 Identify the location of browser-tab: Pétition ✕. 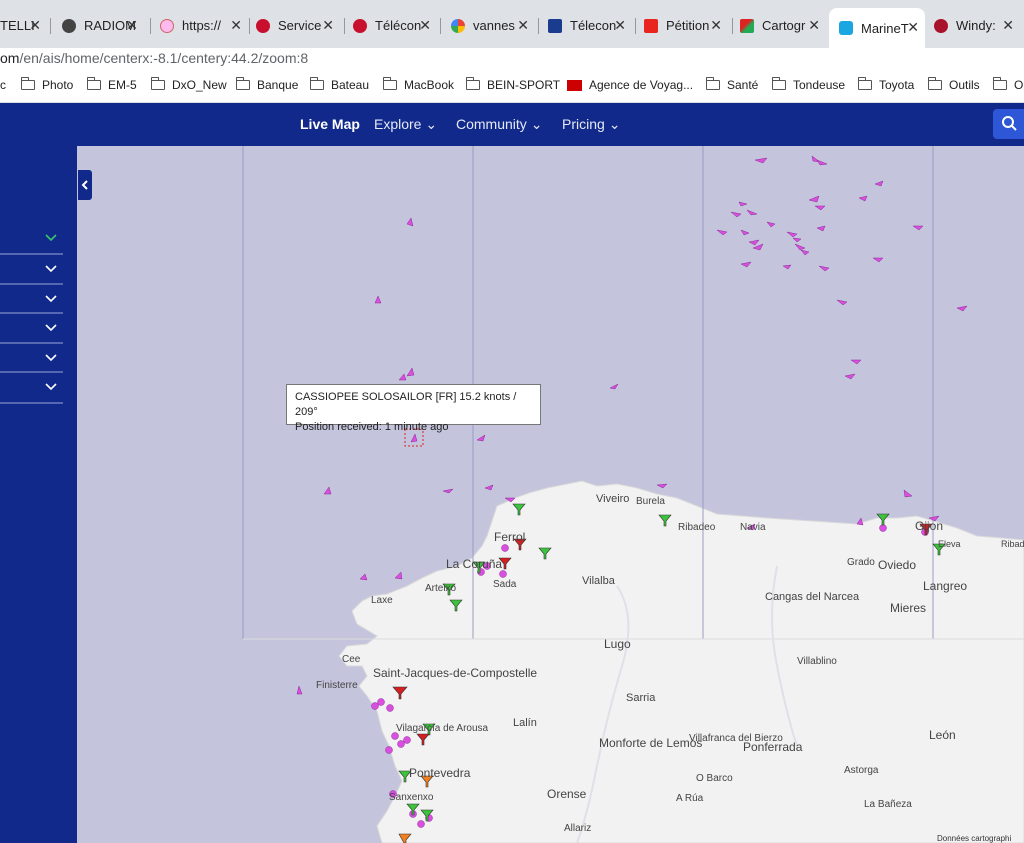
(686, 25).